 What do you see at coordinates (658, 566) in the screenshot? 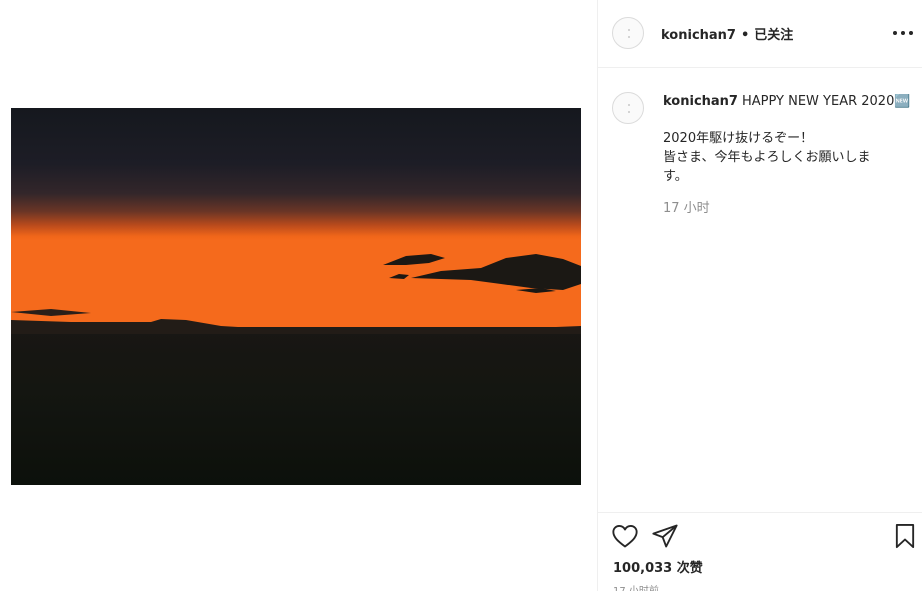
I see `like-count: 100,033 次赞` at bounding box center [658, 566].